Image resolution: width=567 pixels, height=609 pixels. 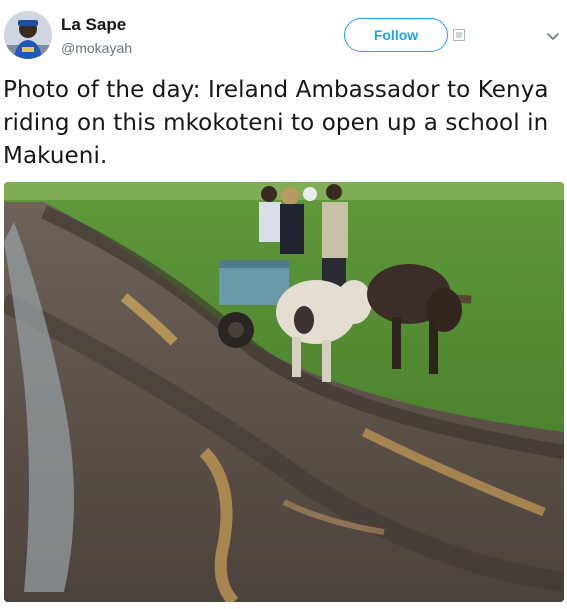 I want to click on user-handle: @mokayah, so click(x=96, y=48).